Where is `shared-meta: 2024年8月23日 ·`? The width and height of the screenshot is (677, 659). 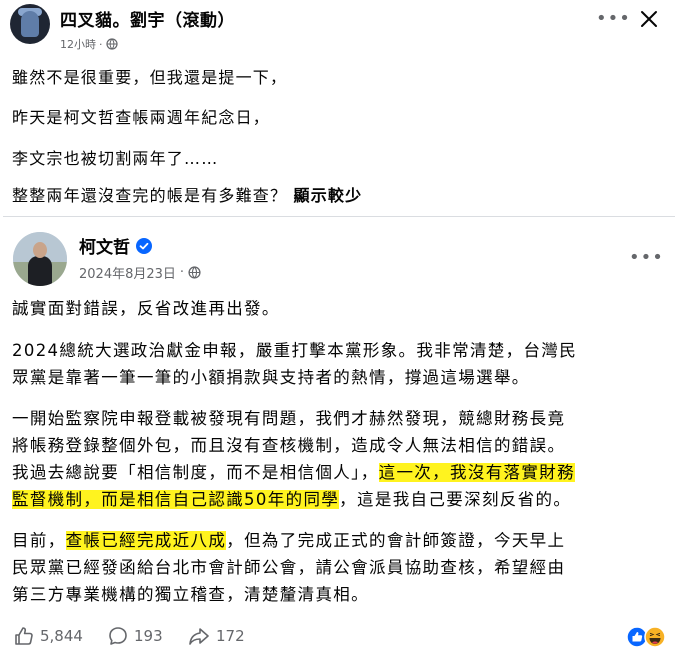
shared-meta: 2024年8月23日 · is located at coordinates (140, 272).